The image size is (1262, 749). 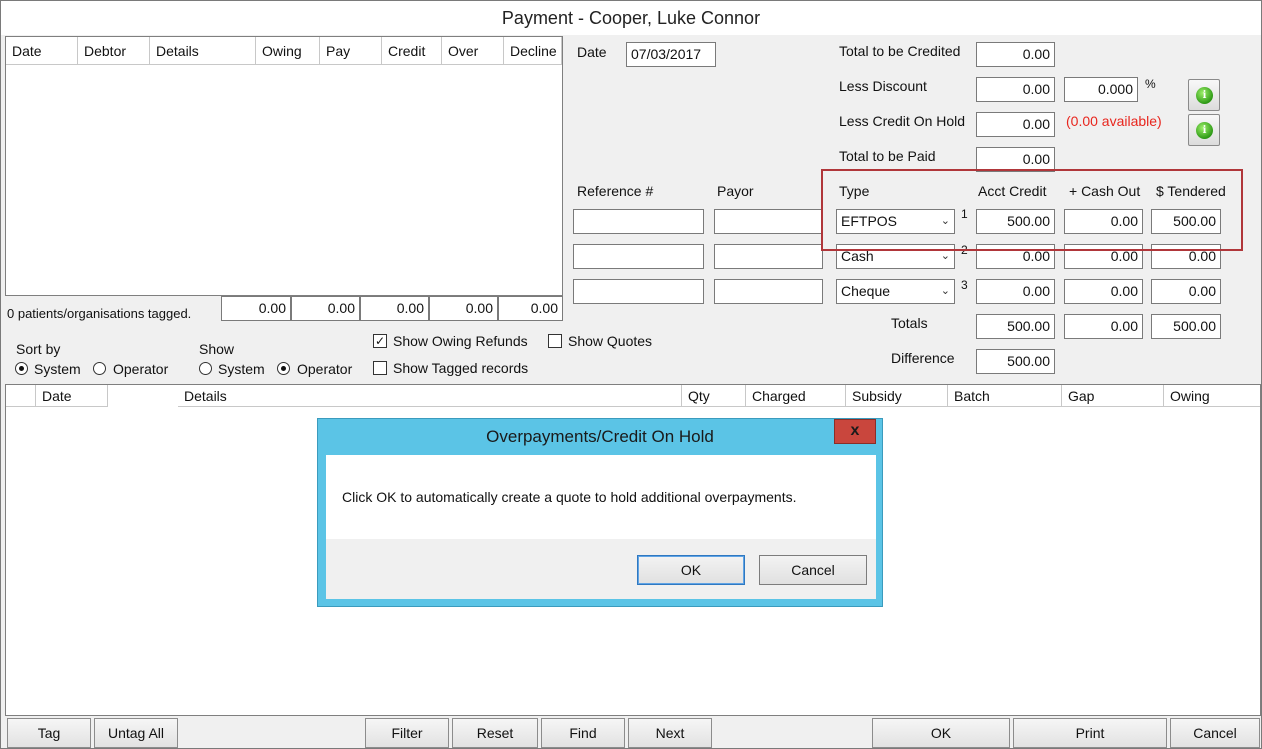 What do you see at coordinates (324, 369) in the screenshot?
I see `show-operator-label: Operator` at bounding box center [324, 369].